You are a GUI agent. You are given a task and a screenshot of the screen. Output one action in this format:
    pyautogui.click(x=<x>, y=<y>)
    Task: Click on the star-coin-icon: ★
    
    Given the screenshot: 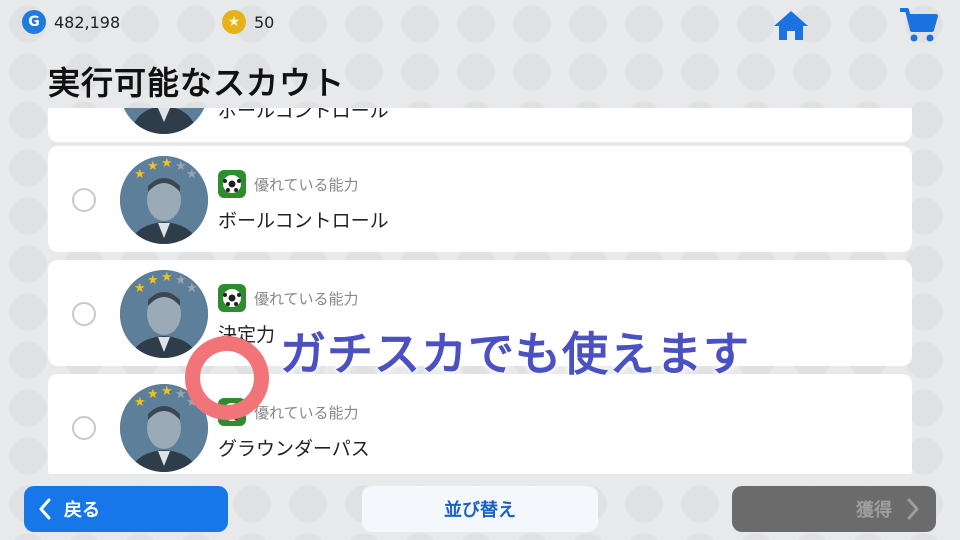 What is the action you would take?
    pyautogui.click(x=234, y=22)
    